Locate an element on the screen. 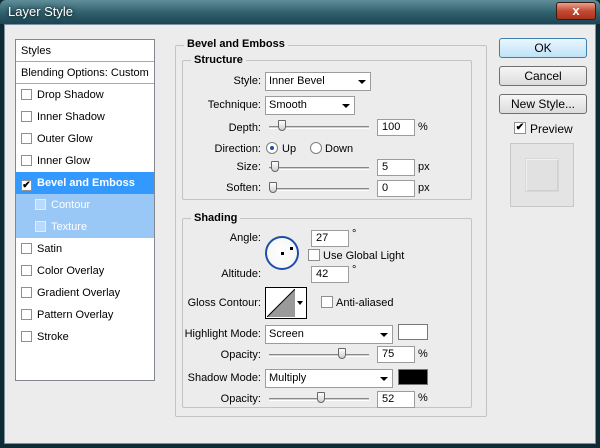  shadow-opacity-input: 52 is located at coordinates (396, 399).